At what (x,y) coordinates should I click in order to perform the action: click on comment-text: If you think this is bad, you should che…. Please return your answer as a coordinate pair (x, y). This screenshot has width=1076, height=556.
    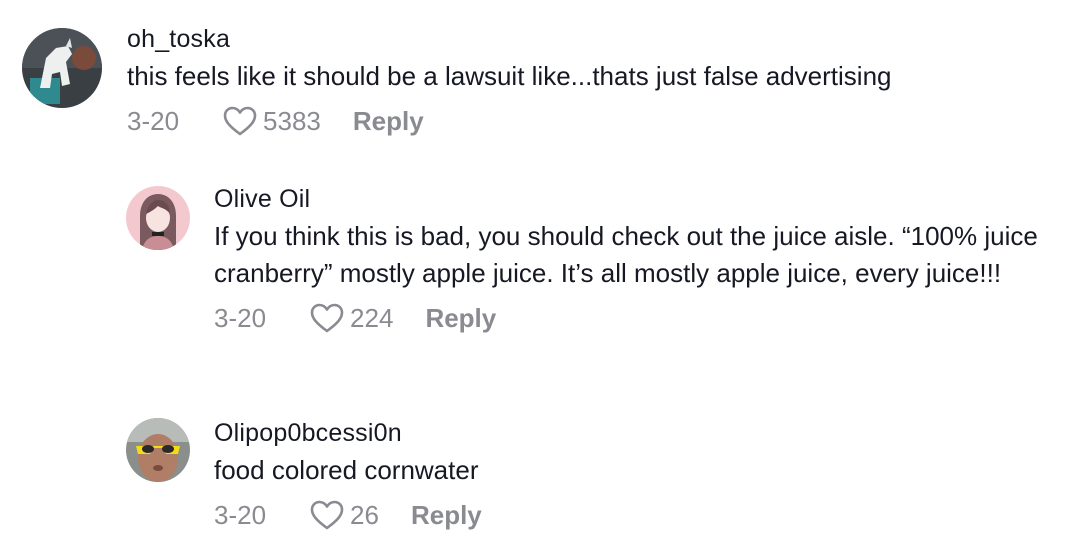
    Looking at the image, I should click on (626, 254).